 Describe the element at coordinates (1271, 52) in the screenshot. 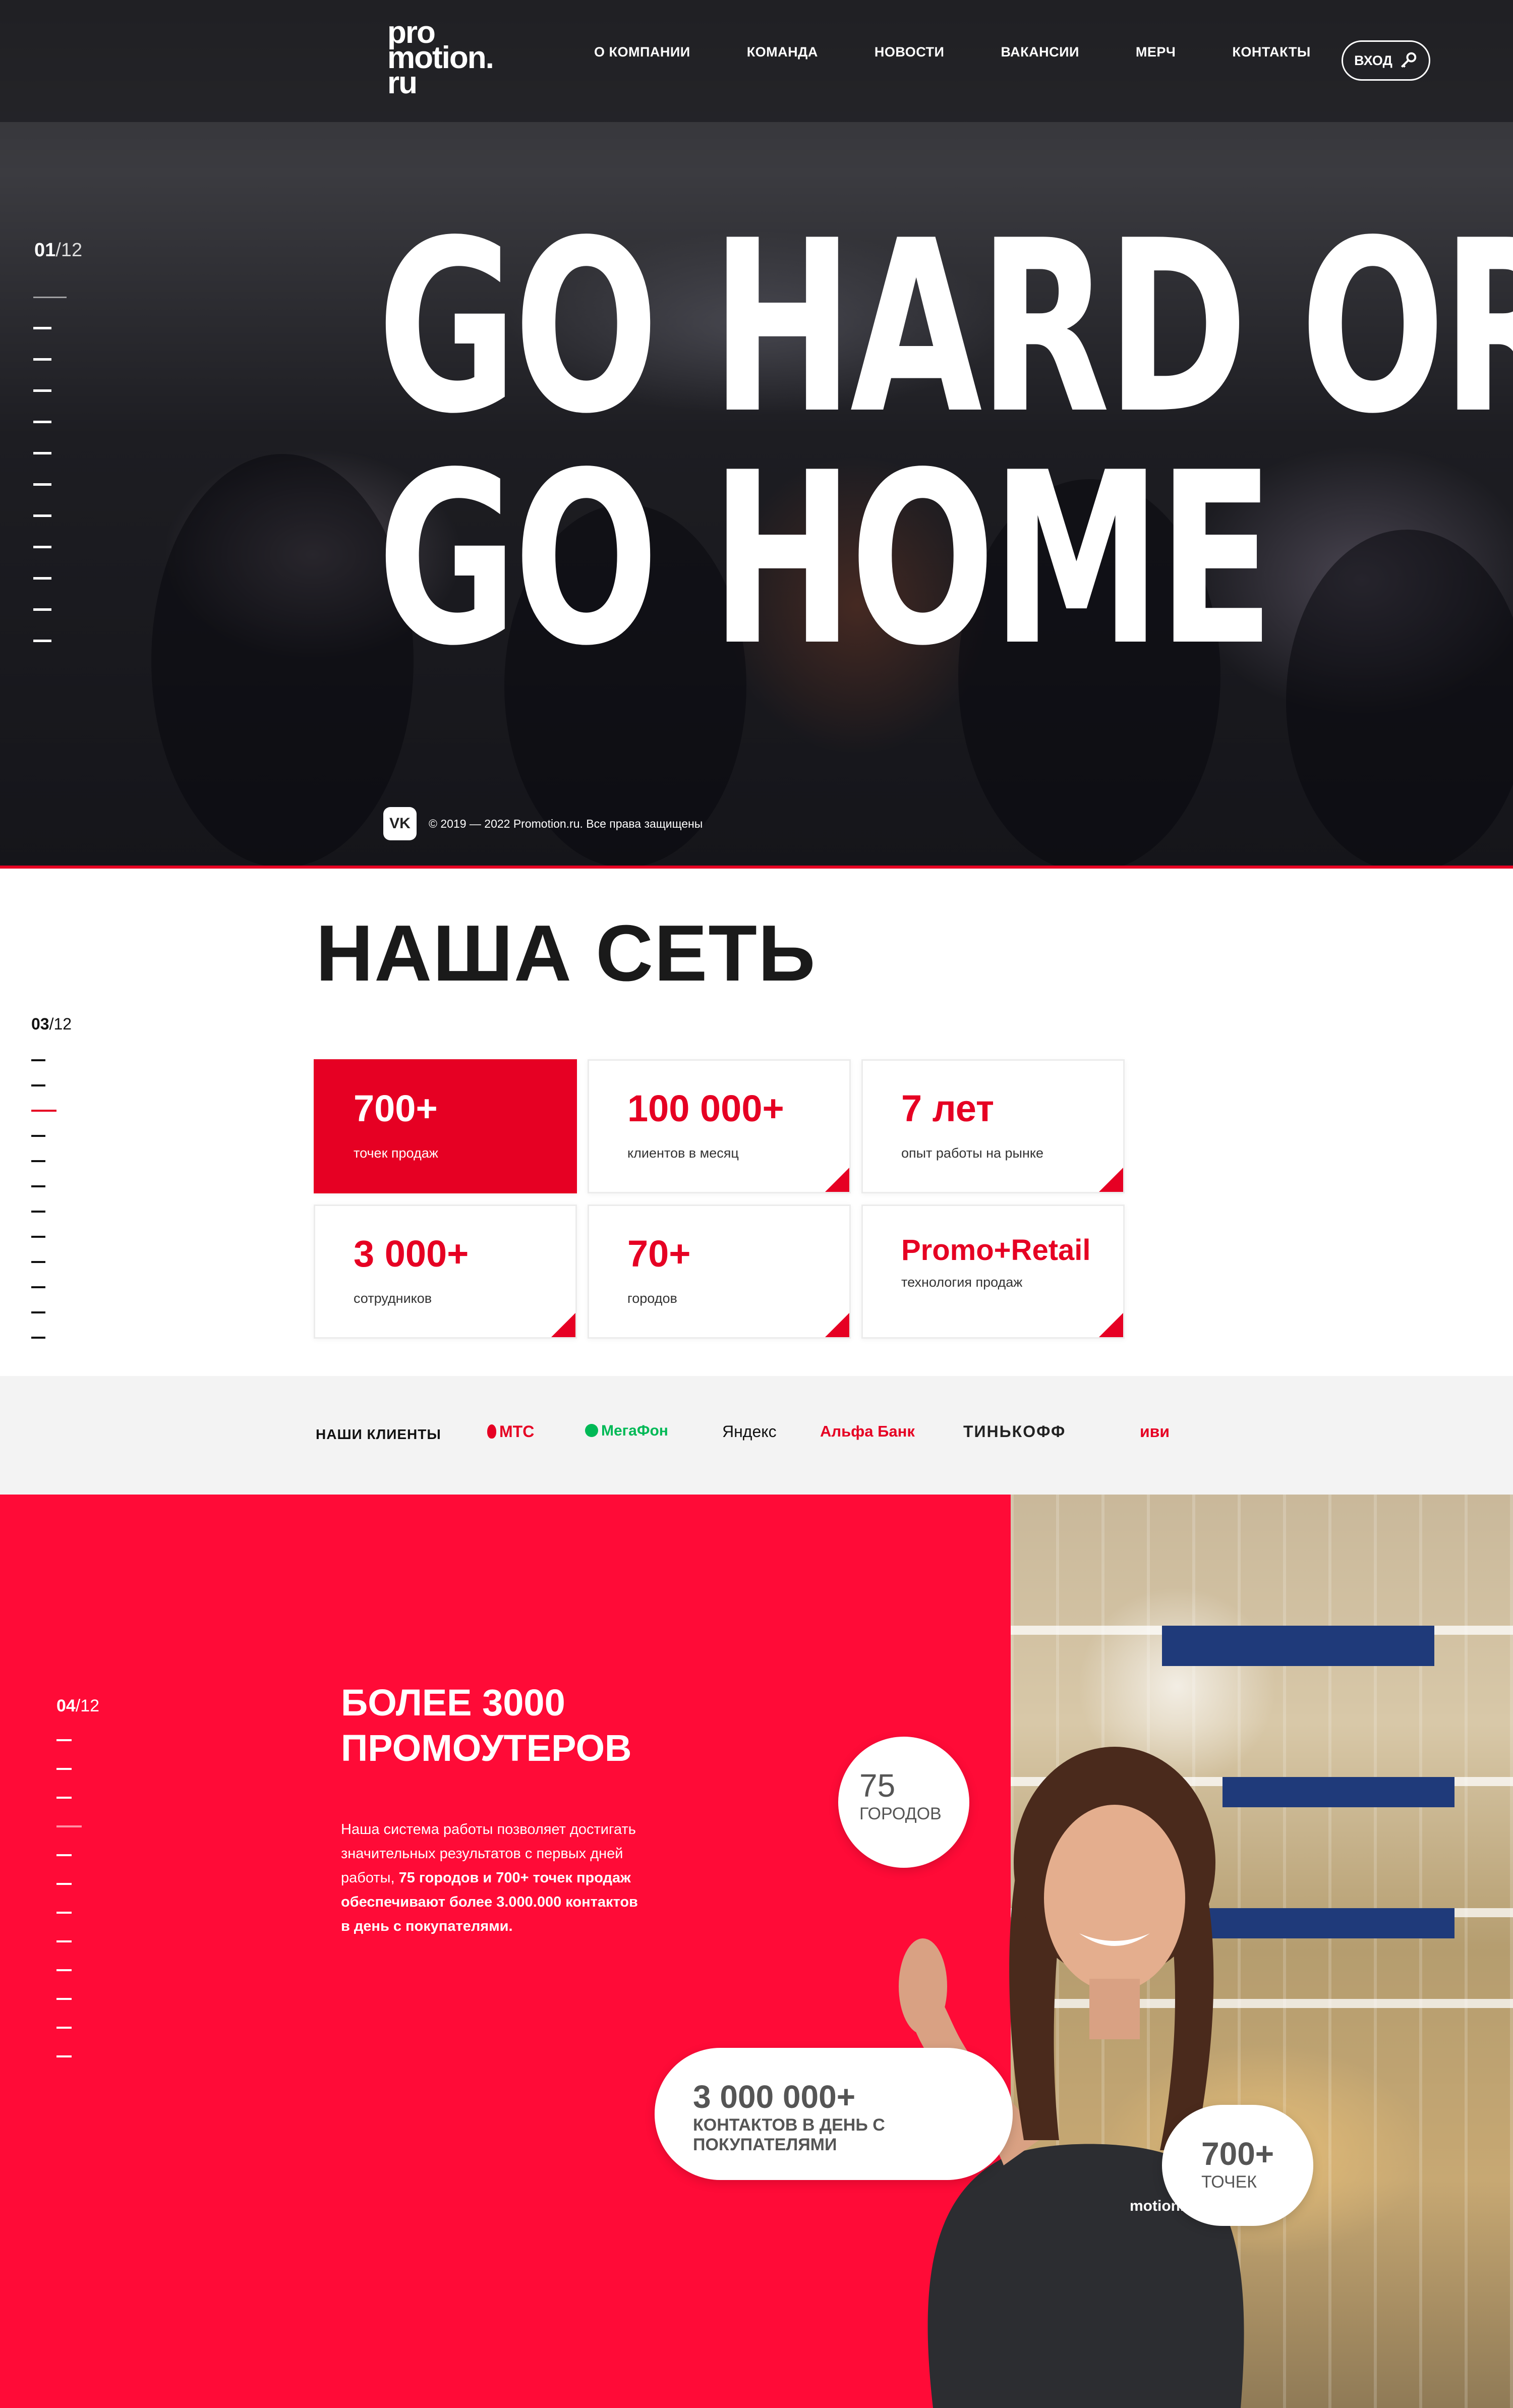

I see `nav-item-contacts: КОНТАКТЫ` at that location.